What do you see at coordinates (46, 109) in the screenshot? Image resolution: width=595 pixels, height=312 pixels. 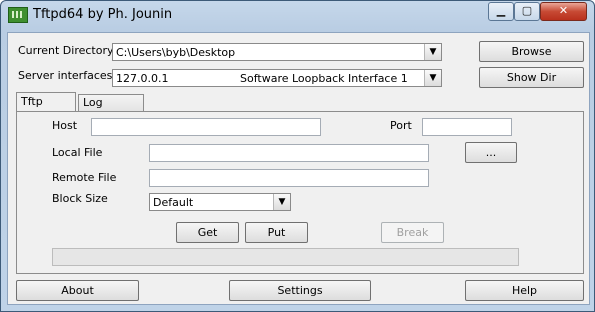 I see `tab-tftp-client: Tftp Client` at bounding box center [46, 109].